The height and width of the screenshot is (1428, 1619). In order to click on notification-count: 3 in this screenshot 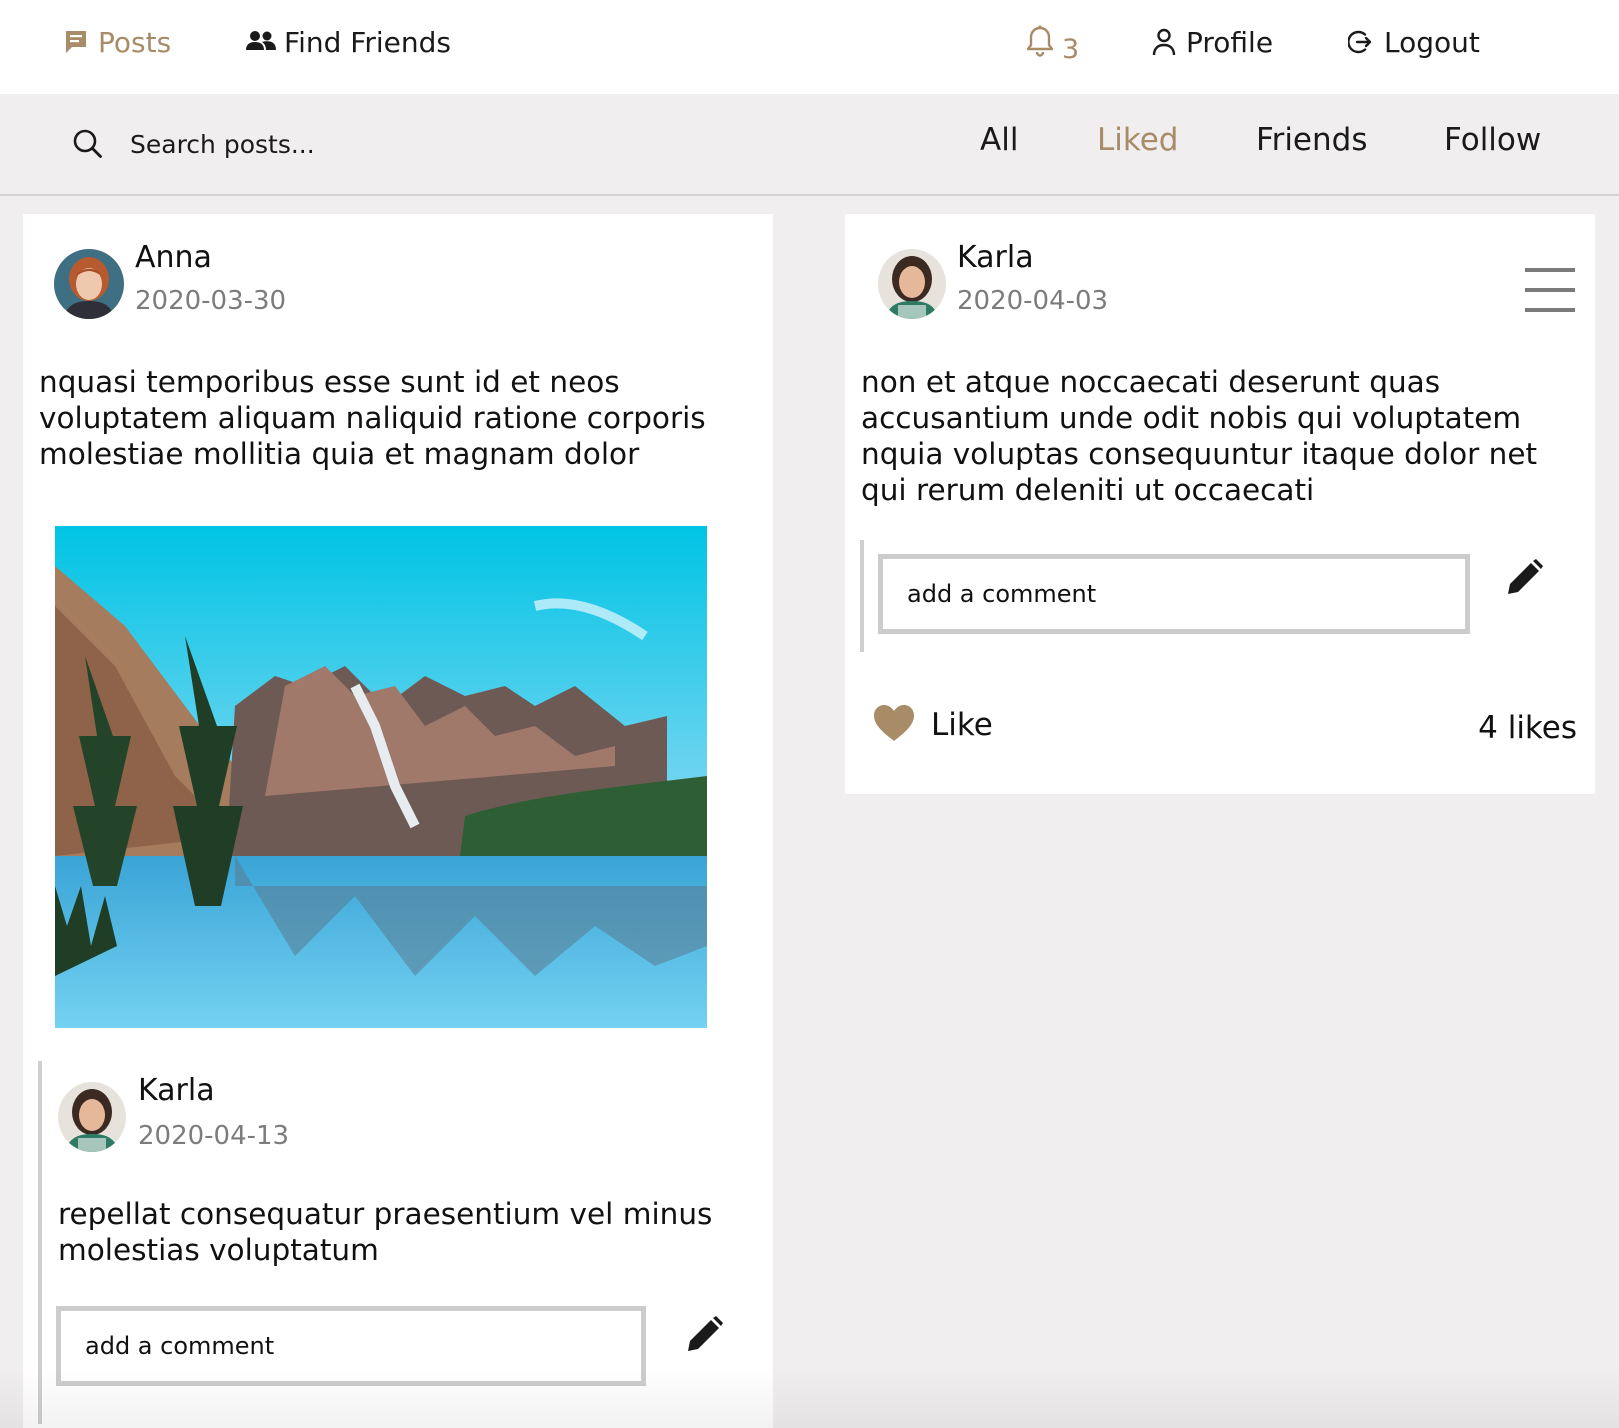, I will do `click(1071, 49)`.